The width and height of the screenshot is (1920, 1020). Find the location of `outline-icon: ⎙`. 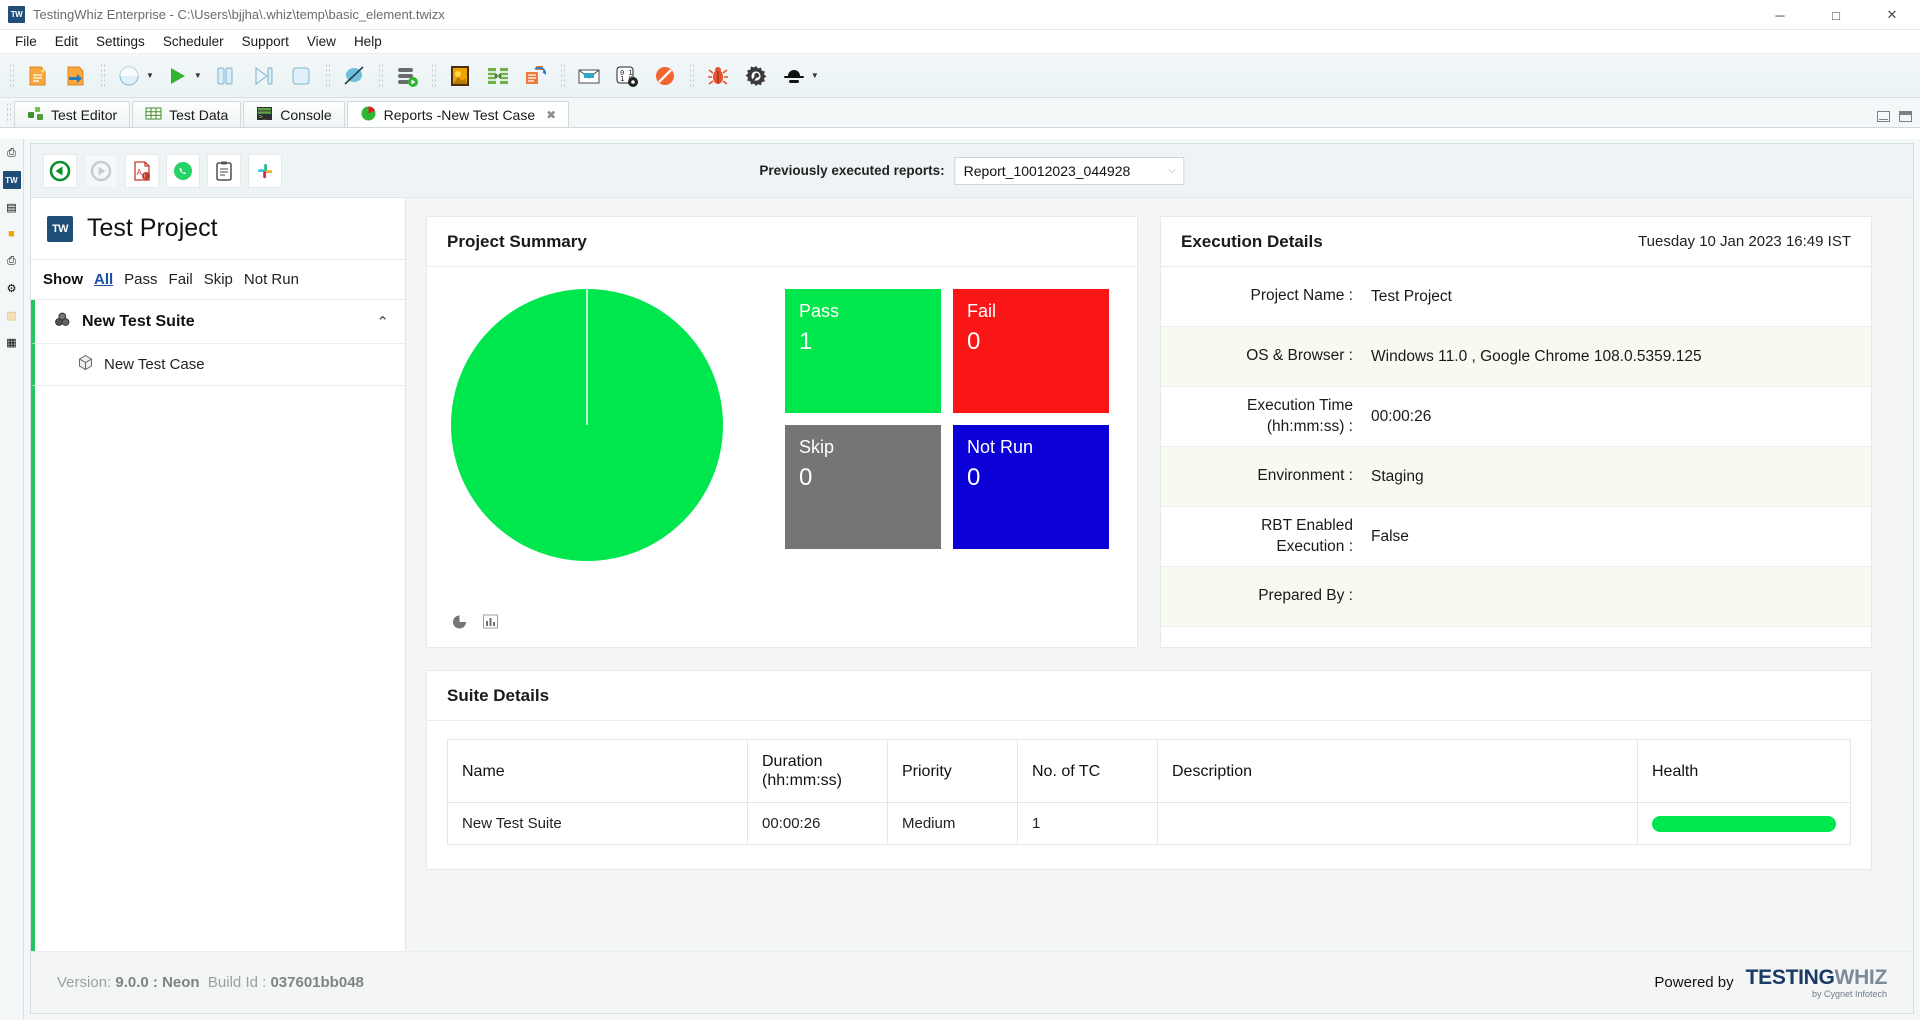

outline-icon: ⎙ is located at coordinates (12, 261).